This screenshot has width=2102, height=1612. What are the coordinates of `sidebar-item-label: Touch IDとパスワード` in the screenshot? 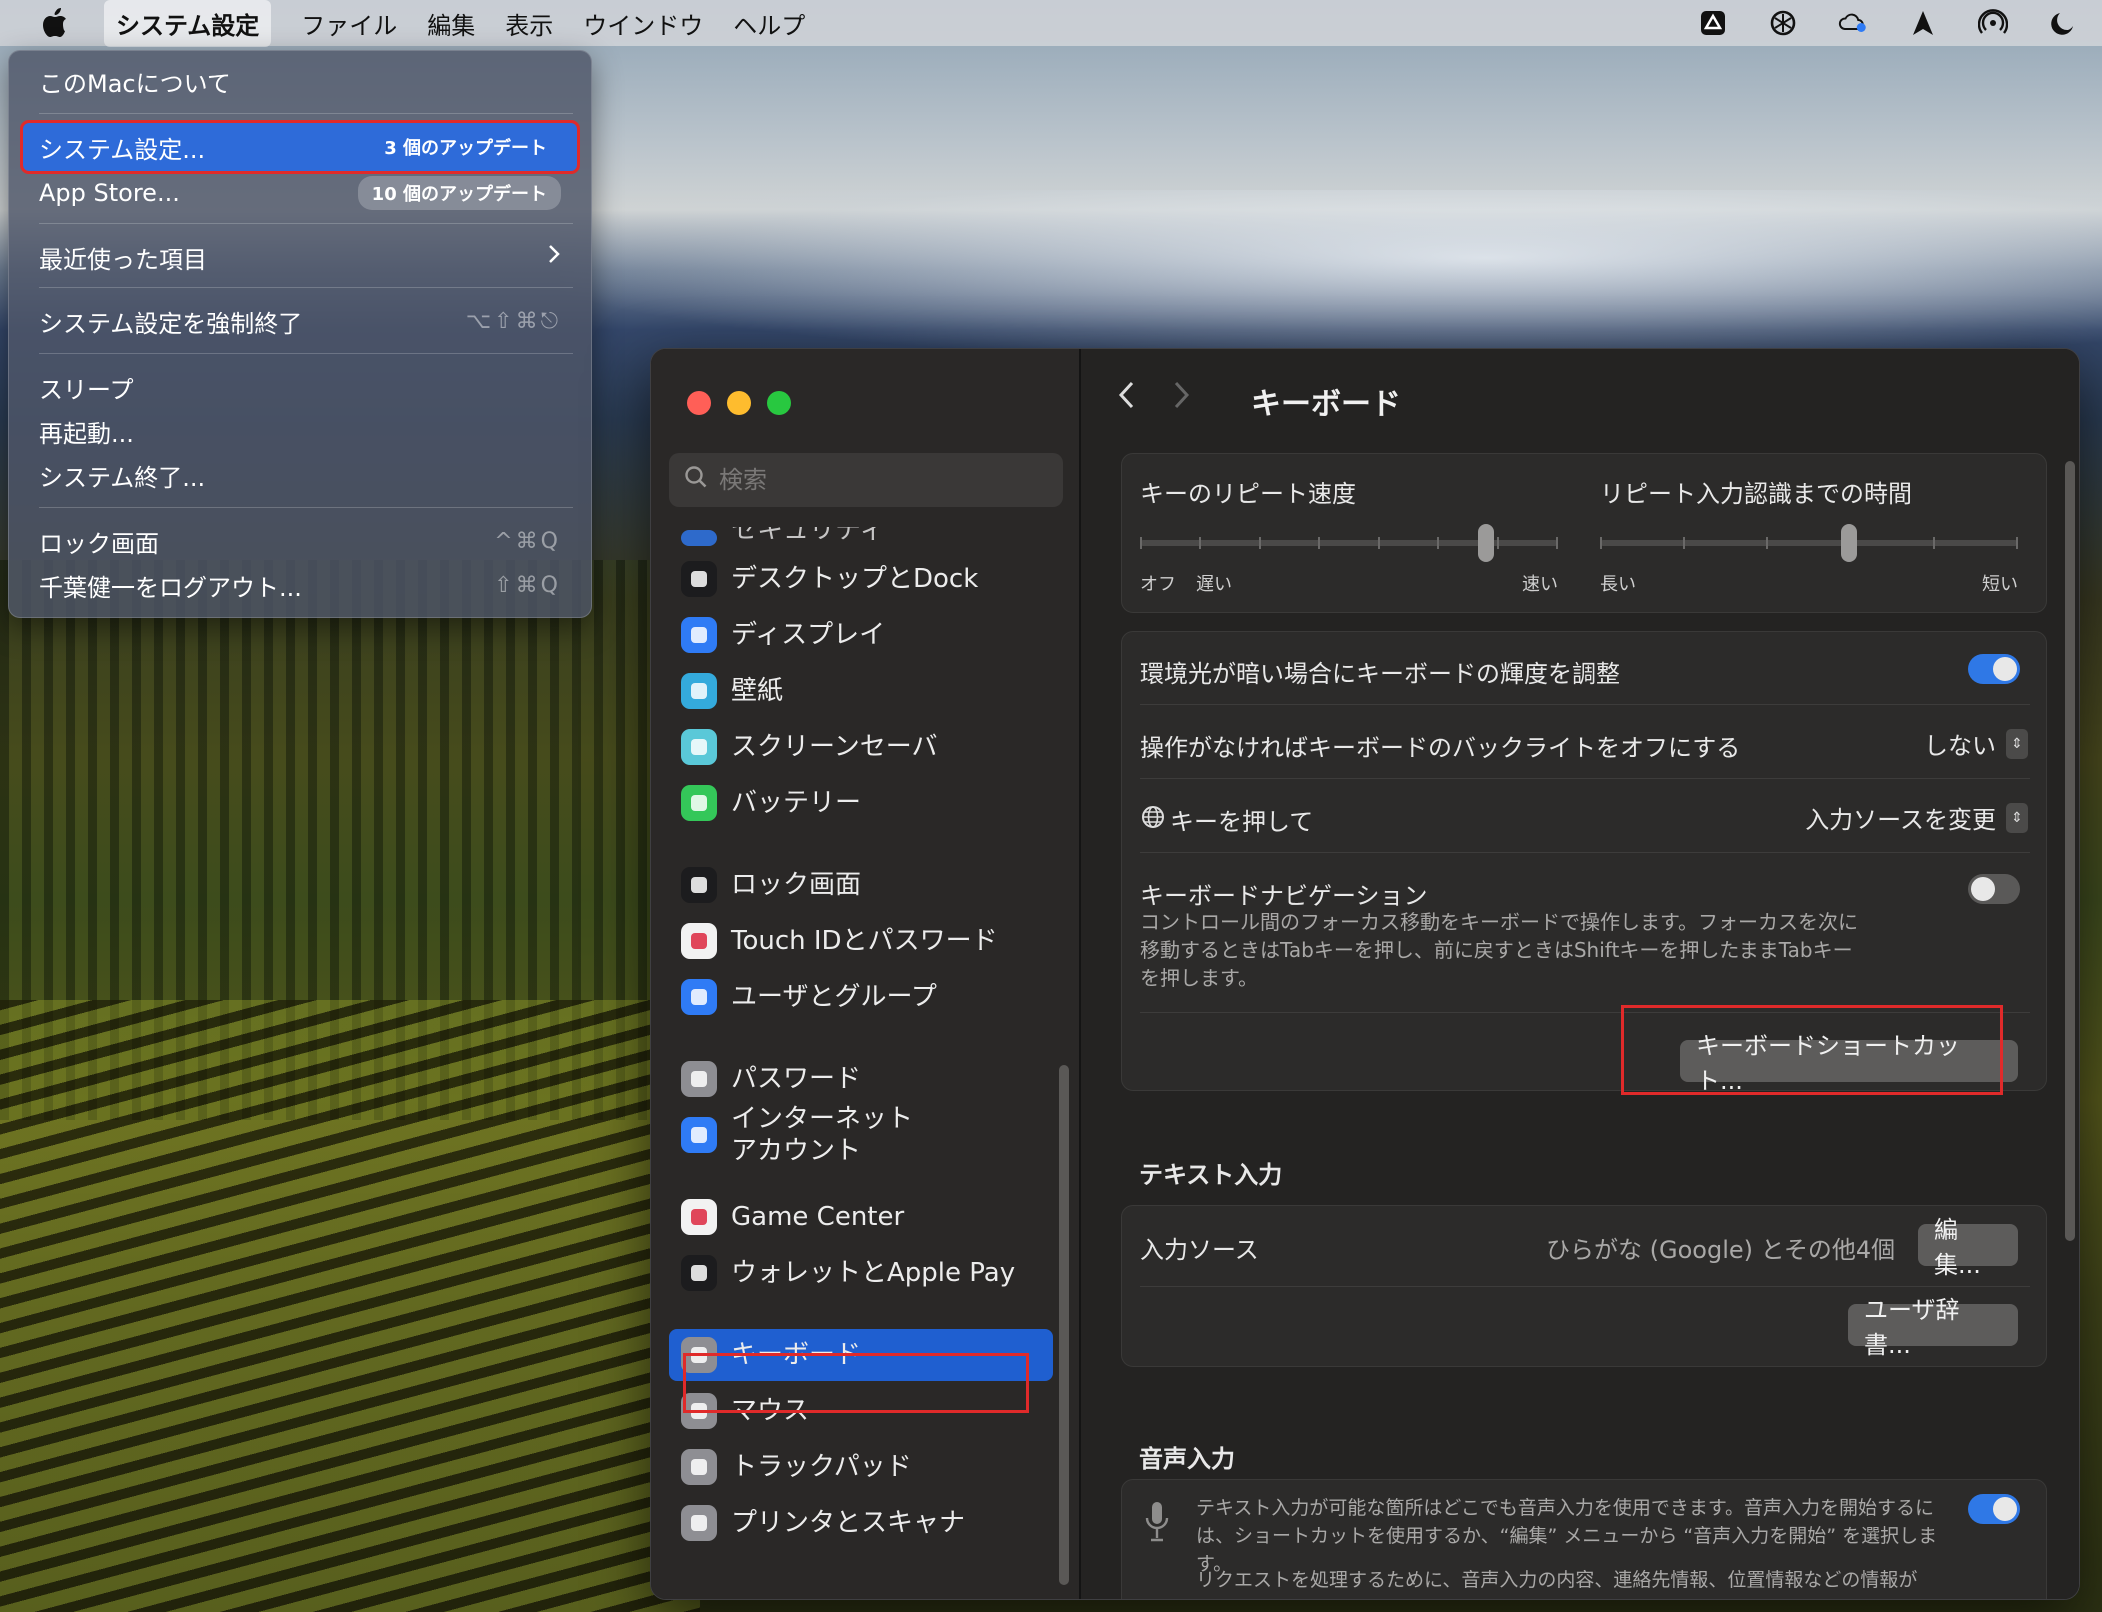 It's located at (864, 941).